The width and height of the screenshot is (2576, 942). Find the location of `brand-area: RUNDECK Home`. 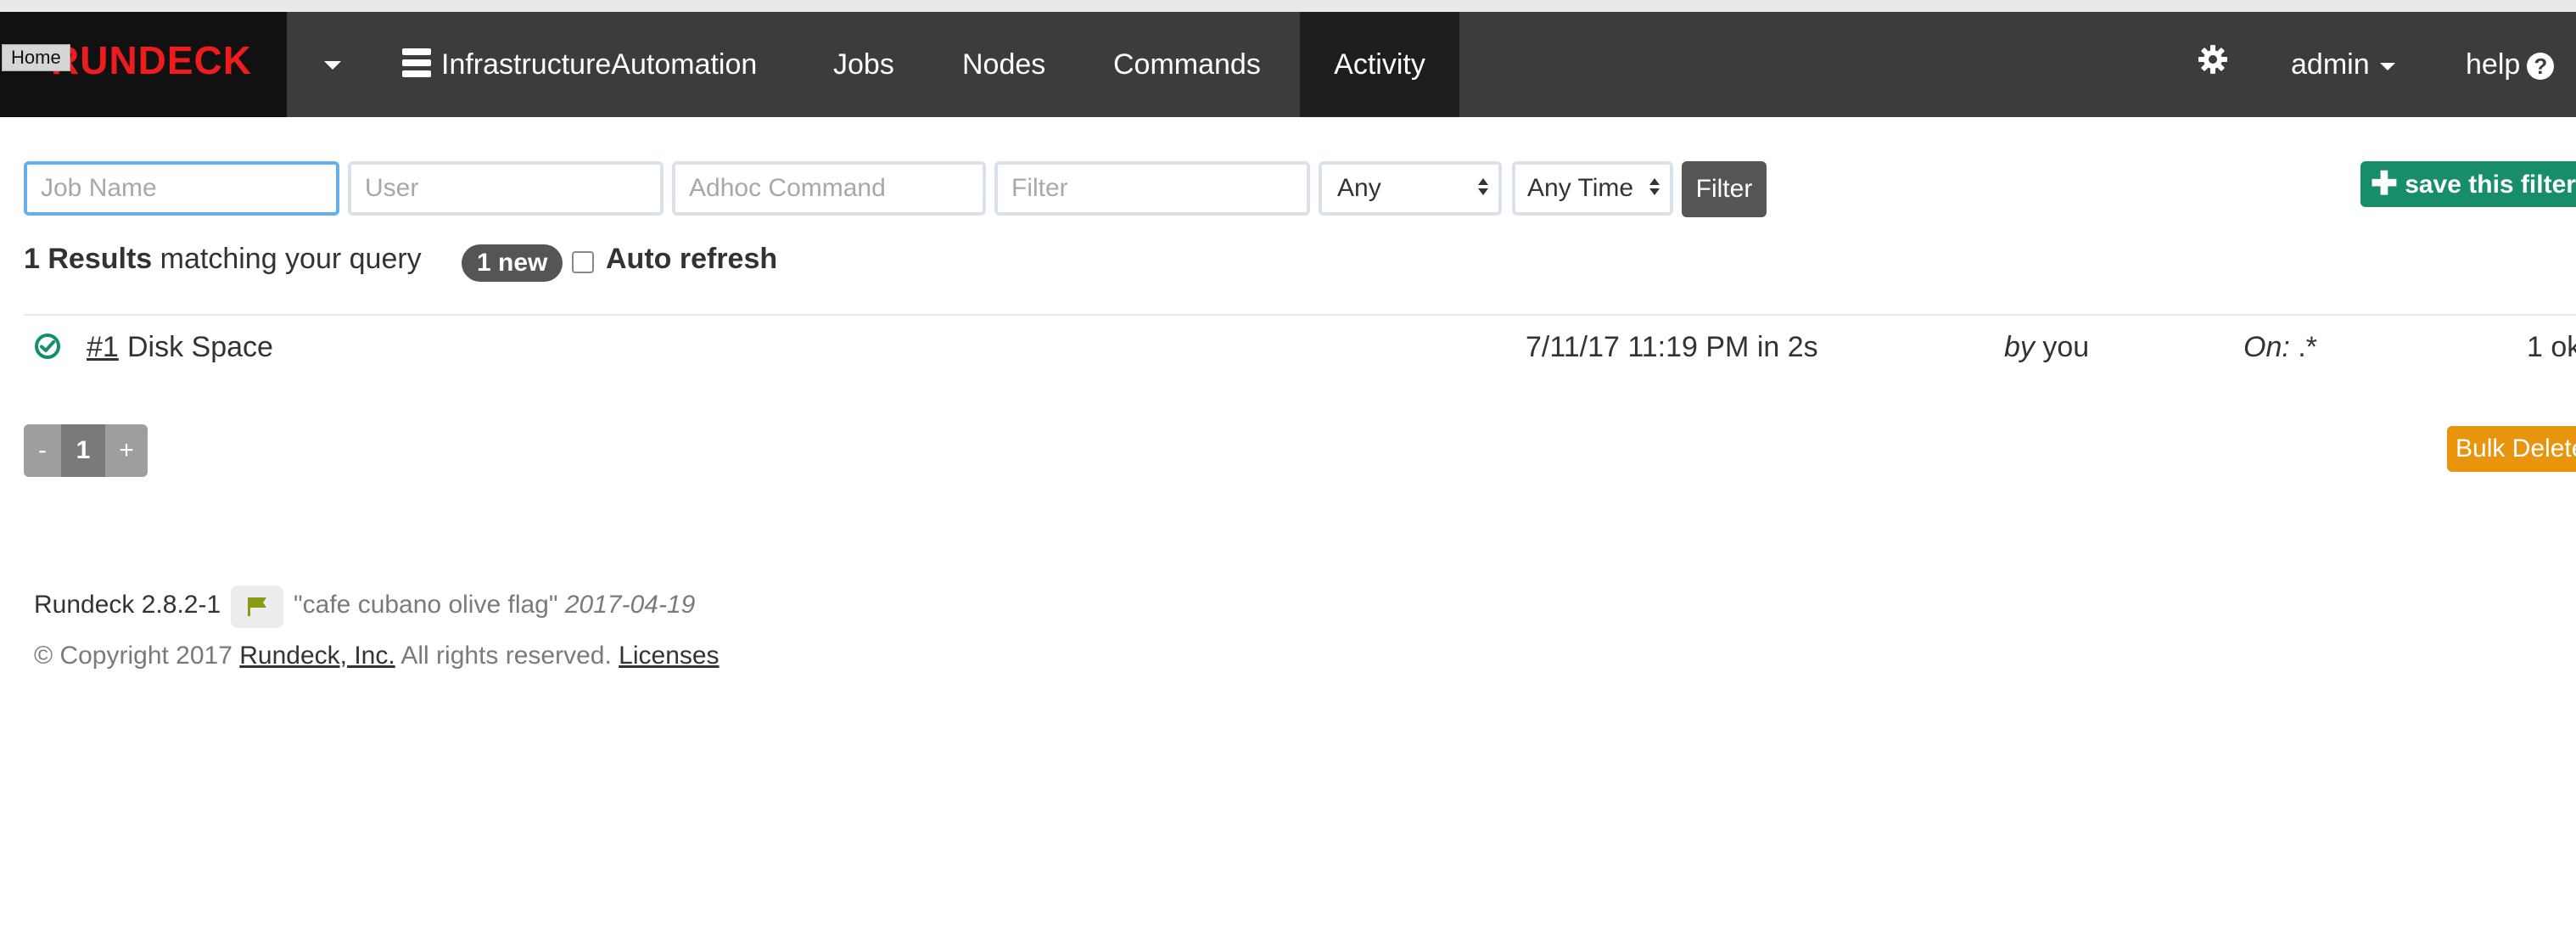

brand-area: RUNDECK Home is located at coordinates (143, 64).